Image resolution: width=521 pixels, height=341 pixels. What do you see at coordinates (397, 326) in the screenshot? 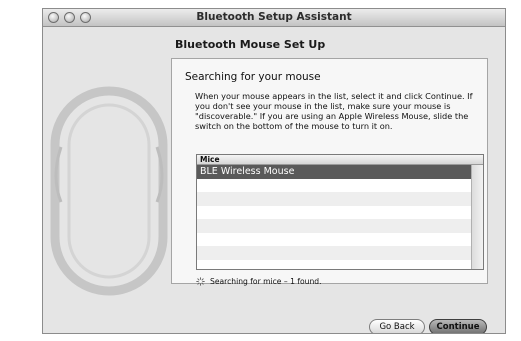
I see `go-back-button: Go Back` at bounding box center [397, 326].